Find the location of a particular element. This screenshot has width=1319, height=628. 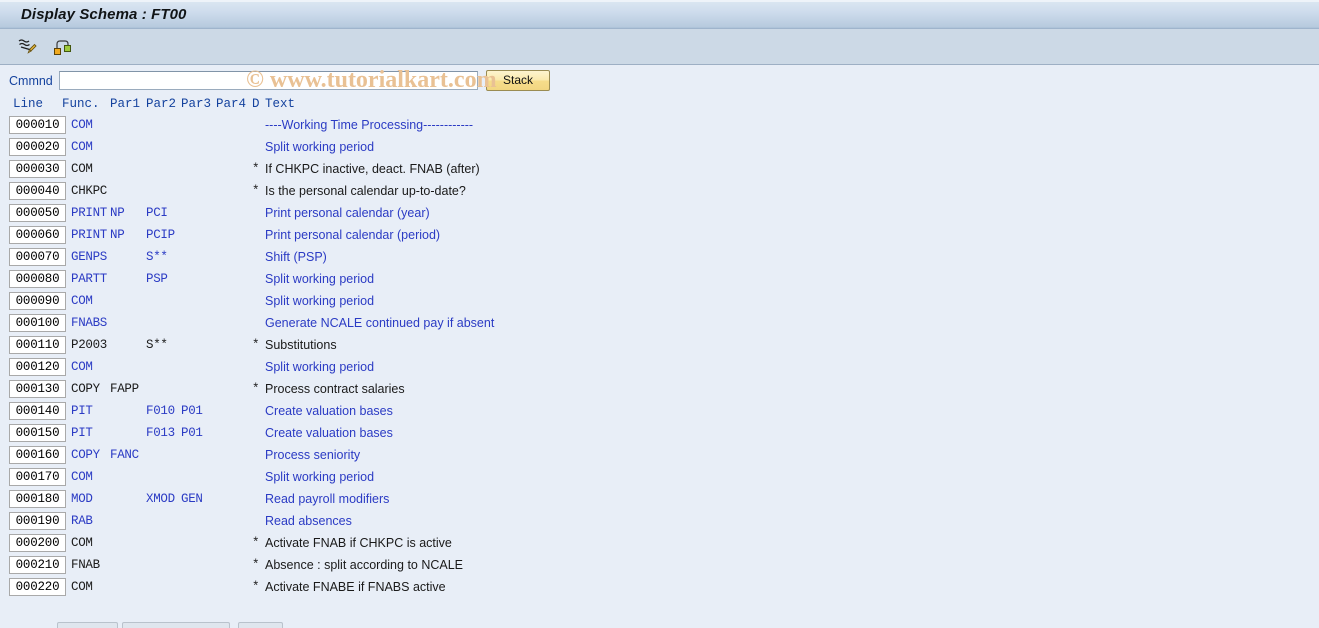

row-text: Generate NCALE continued pay if absent is located at coordinates (379, 323).